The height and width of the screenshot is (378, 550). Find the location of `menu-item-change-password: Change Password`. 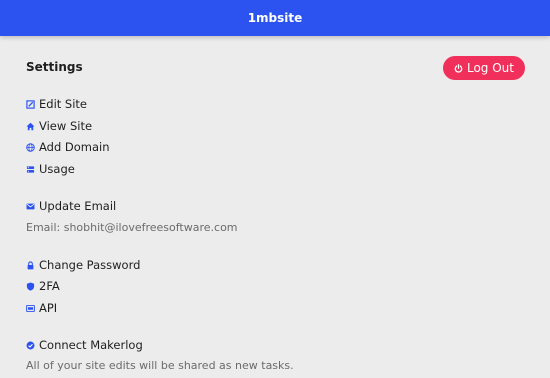

menu-item-change-password: Change Password is located at coordinates (83, 265).